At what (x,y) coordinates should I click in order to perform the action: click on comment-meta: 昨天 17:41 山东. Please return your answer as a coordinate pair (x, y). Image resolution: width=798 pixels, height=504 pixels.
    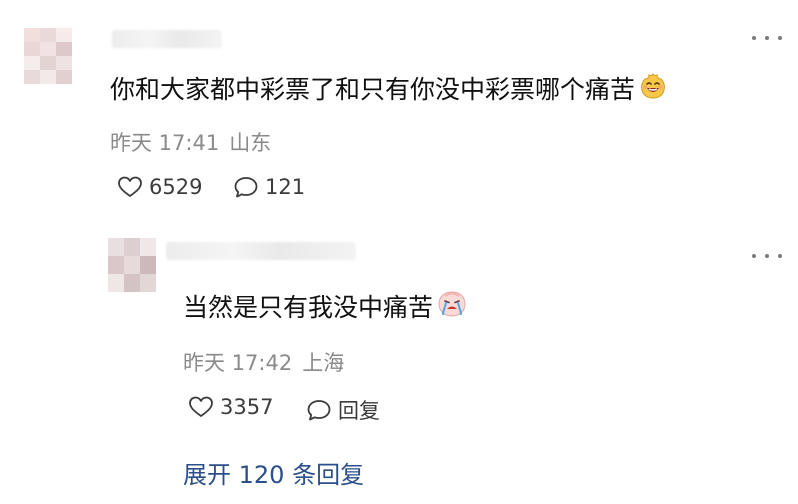
    Looking at the image, I should click on (190, 142).